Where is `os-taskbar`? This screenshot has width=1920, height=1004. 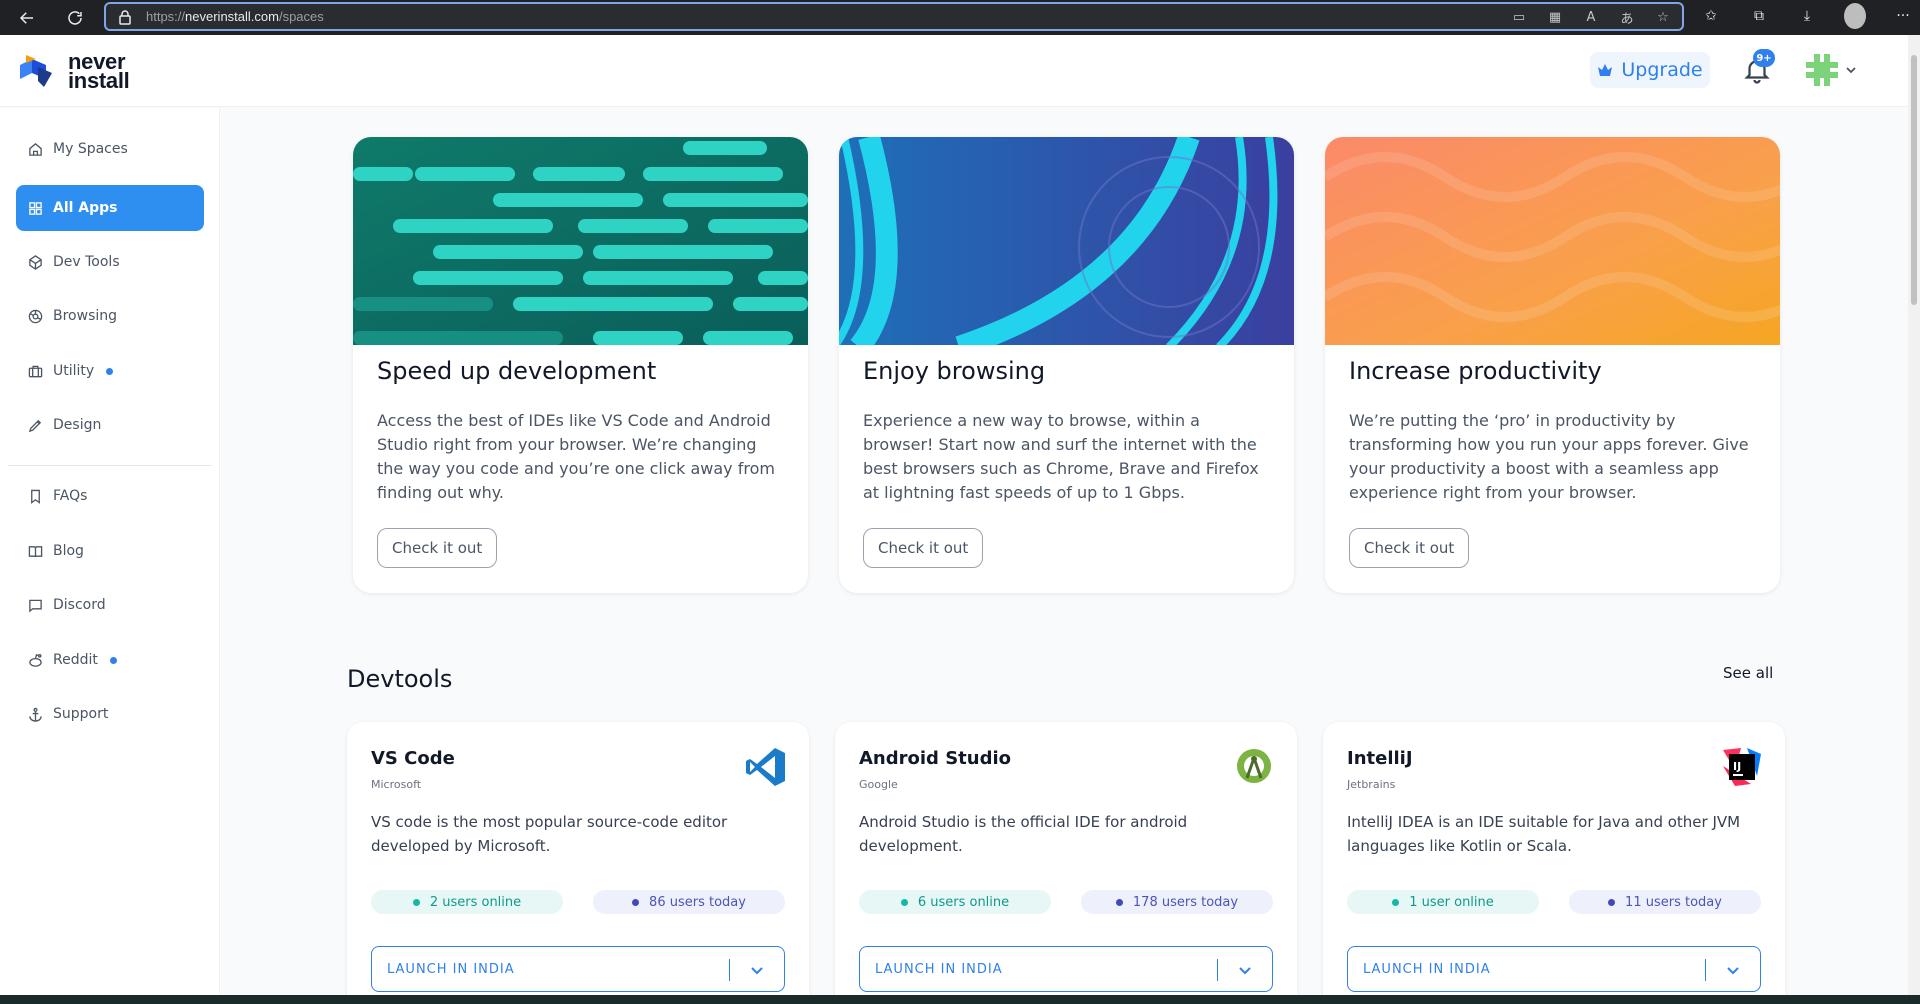
os-taskbar is located at coordinates (960, 999).